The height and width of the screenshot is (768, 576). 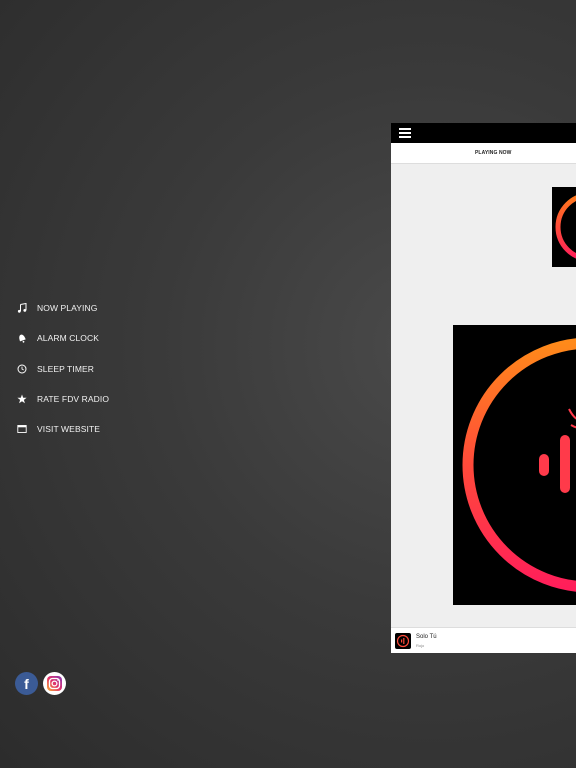 What do you see at coordinates (22, 338) in the screenshot?
I see `bell-icon` at bounding box center [22, 338].